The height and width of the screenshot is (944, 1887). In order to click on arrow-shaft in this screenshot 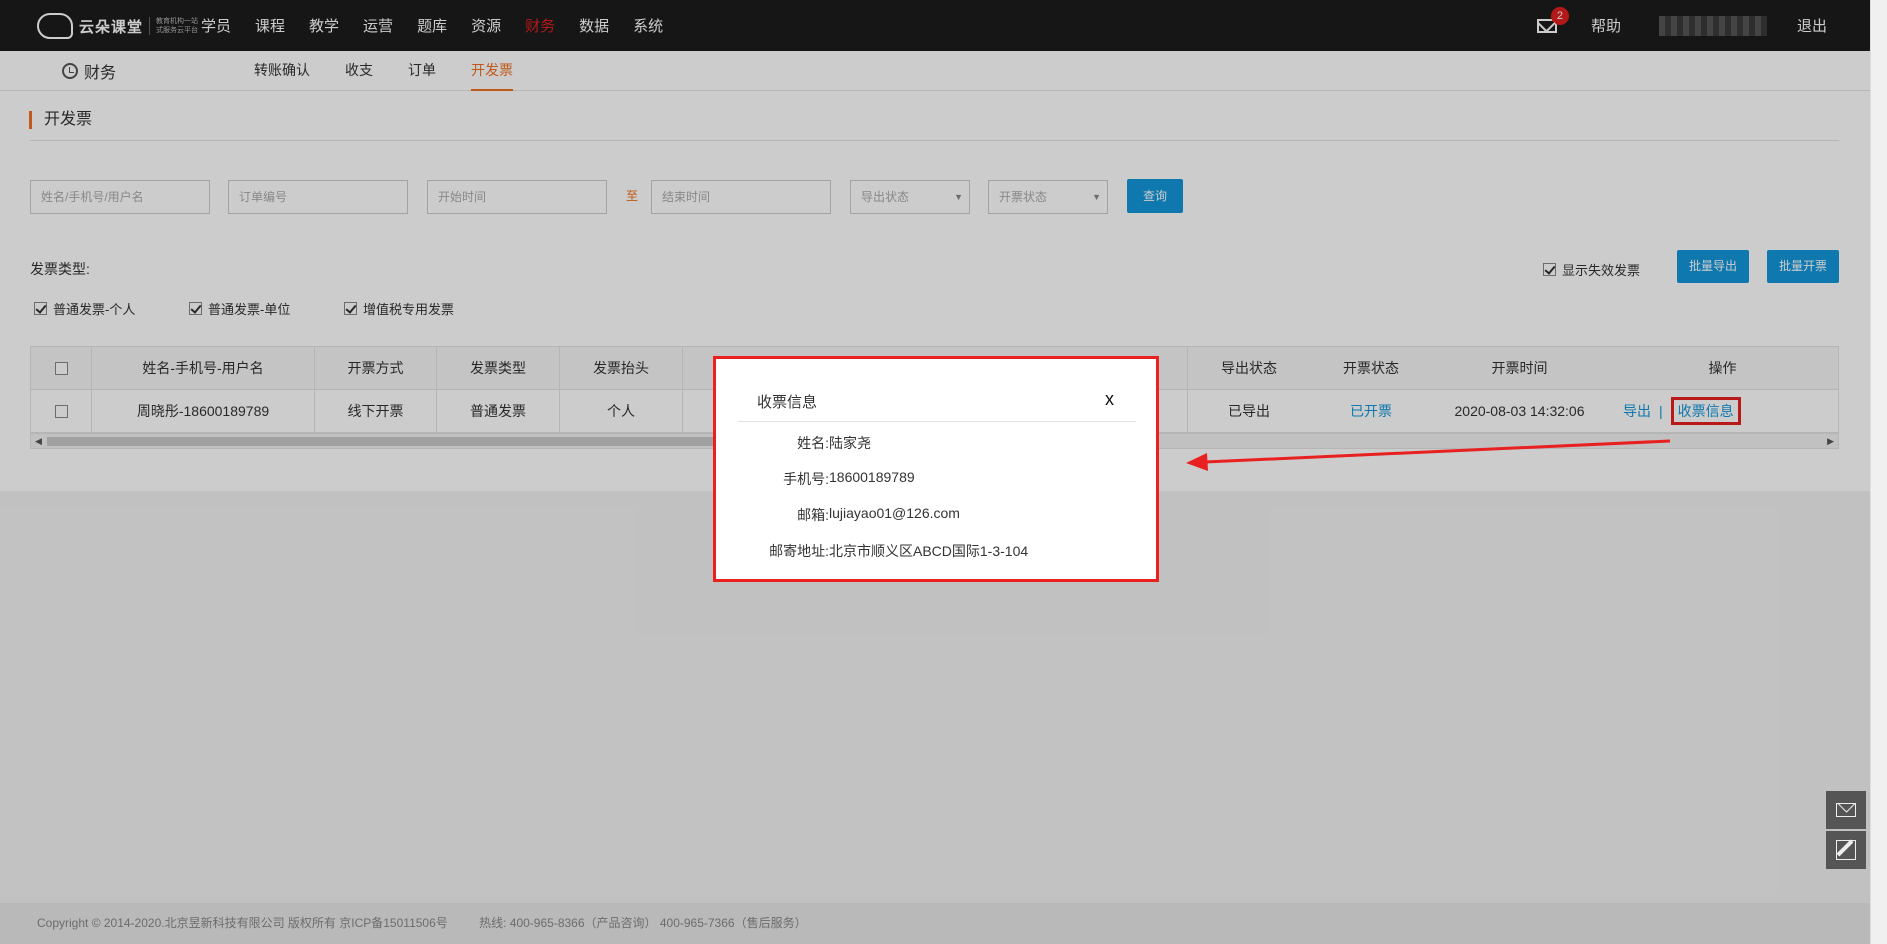, I will do `click(1437, 451)`.